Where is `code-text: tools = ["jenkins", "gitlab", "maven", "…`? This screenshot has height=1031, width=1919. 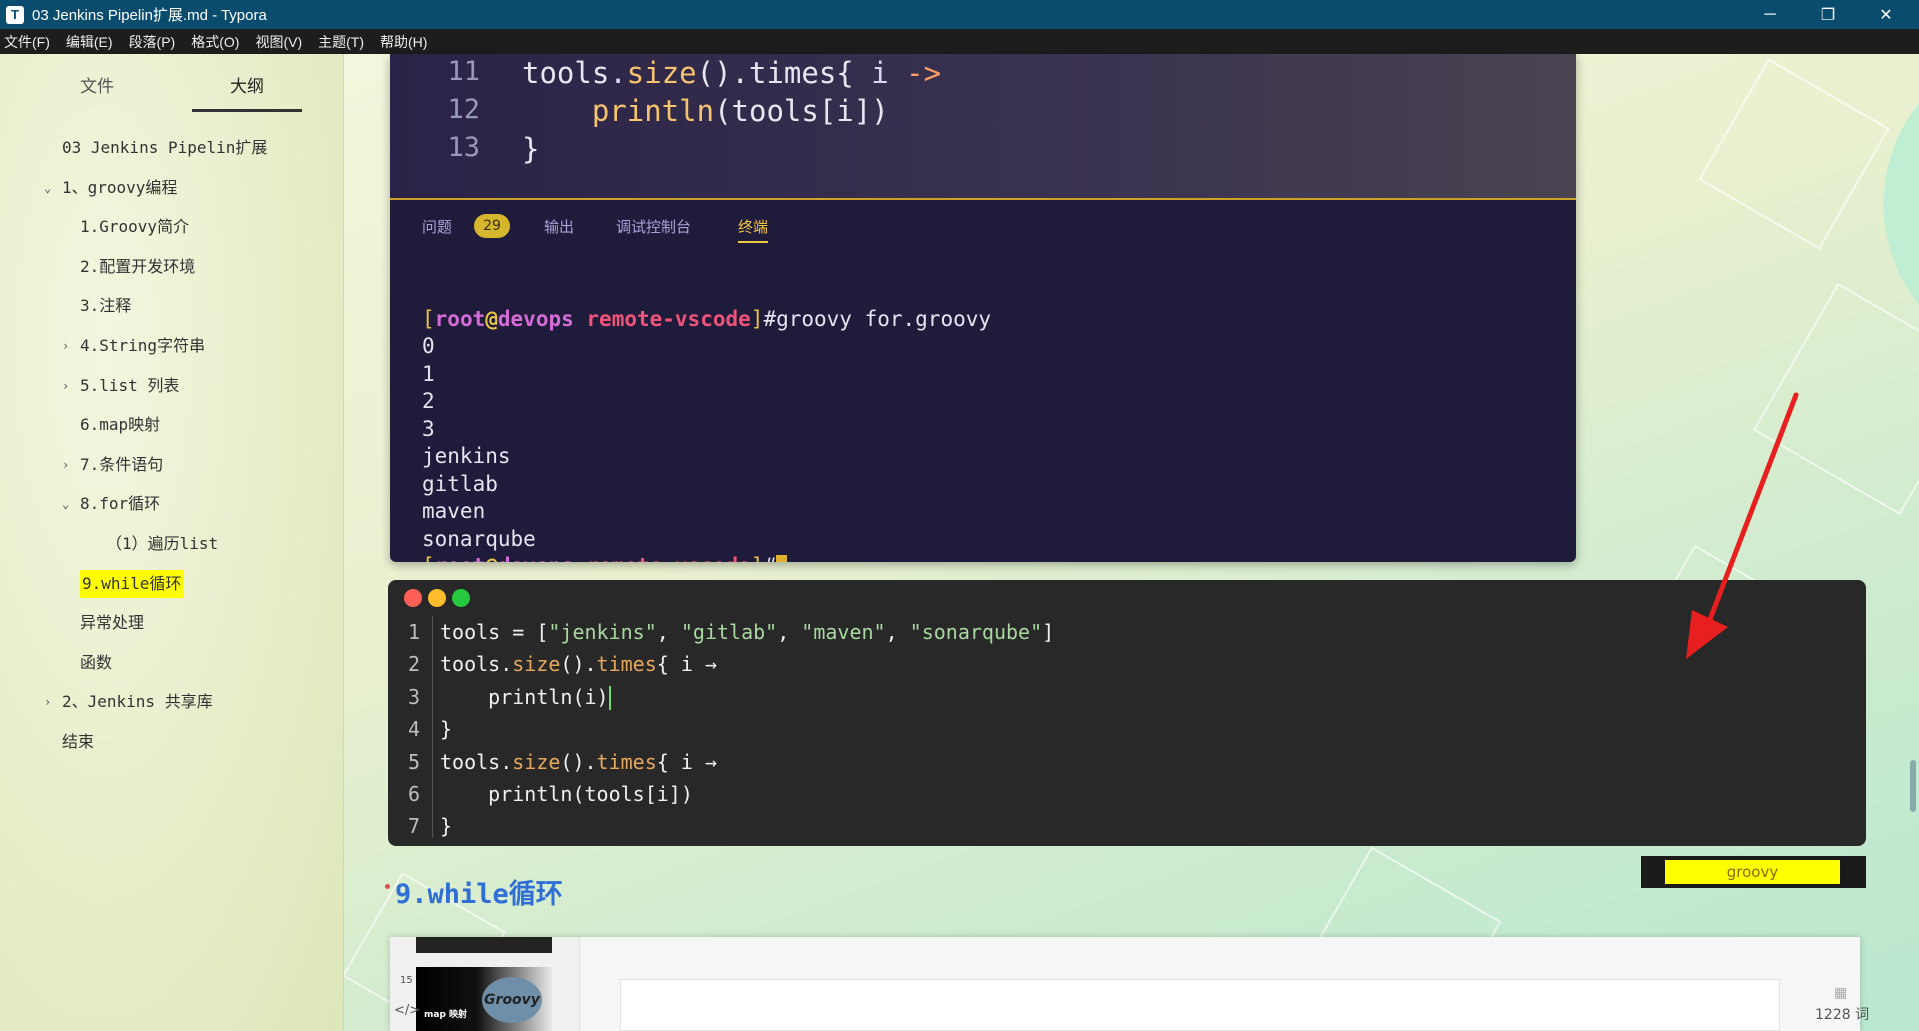
code-text: tools = ["jenkins", "gitlab", "maven", "… is located at coordinates (747, 632).